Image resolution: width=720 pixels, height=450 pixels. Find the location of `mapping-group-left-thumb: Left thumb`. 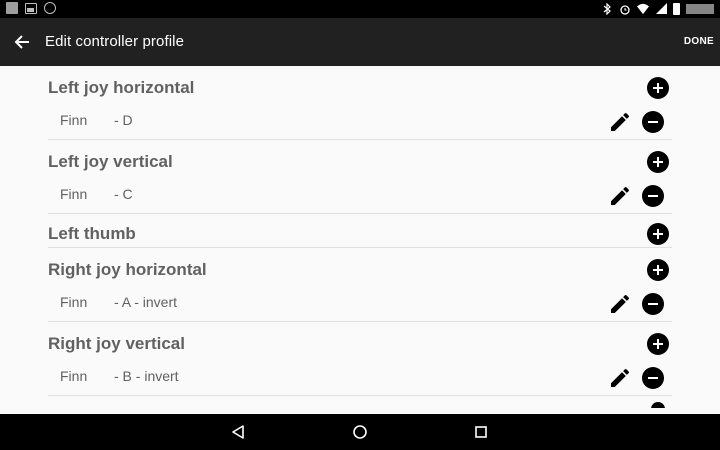

mapping-group-left-thumb: Left thumb is located at coordinates (360, 231).